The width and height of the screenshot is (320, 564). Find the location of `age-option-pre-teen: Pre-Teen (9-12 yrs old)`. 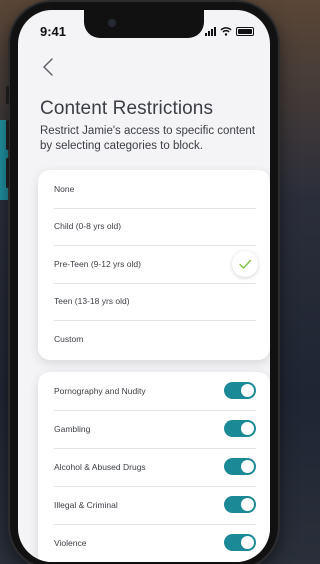

age-option-pre-teen: Pre-Teen (9-12 yrs old) is located at coordinates (154, 264).